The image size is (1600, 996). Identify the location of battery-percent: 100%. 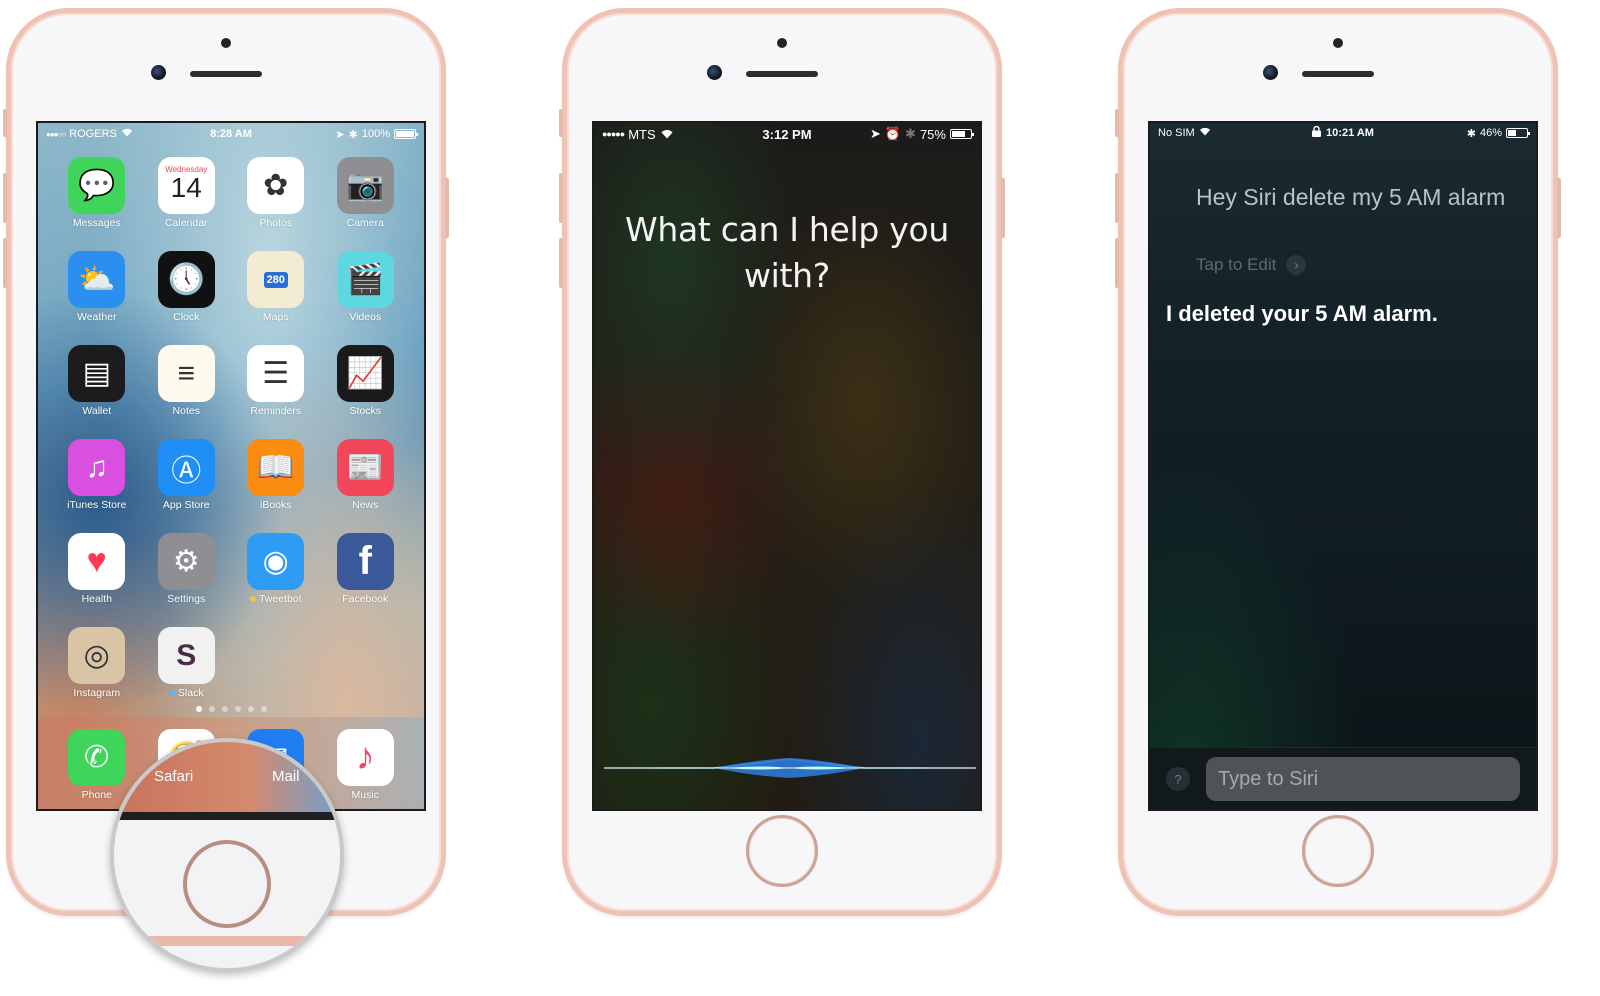
(375, 134).